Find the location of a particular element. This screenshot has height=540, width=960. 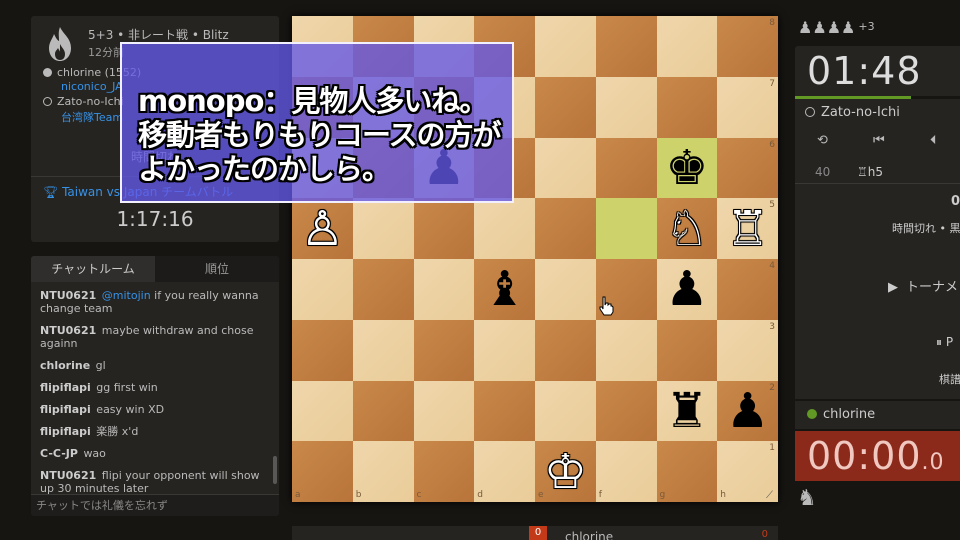

square-b3 is located at coordinates (383, 350).